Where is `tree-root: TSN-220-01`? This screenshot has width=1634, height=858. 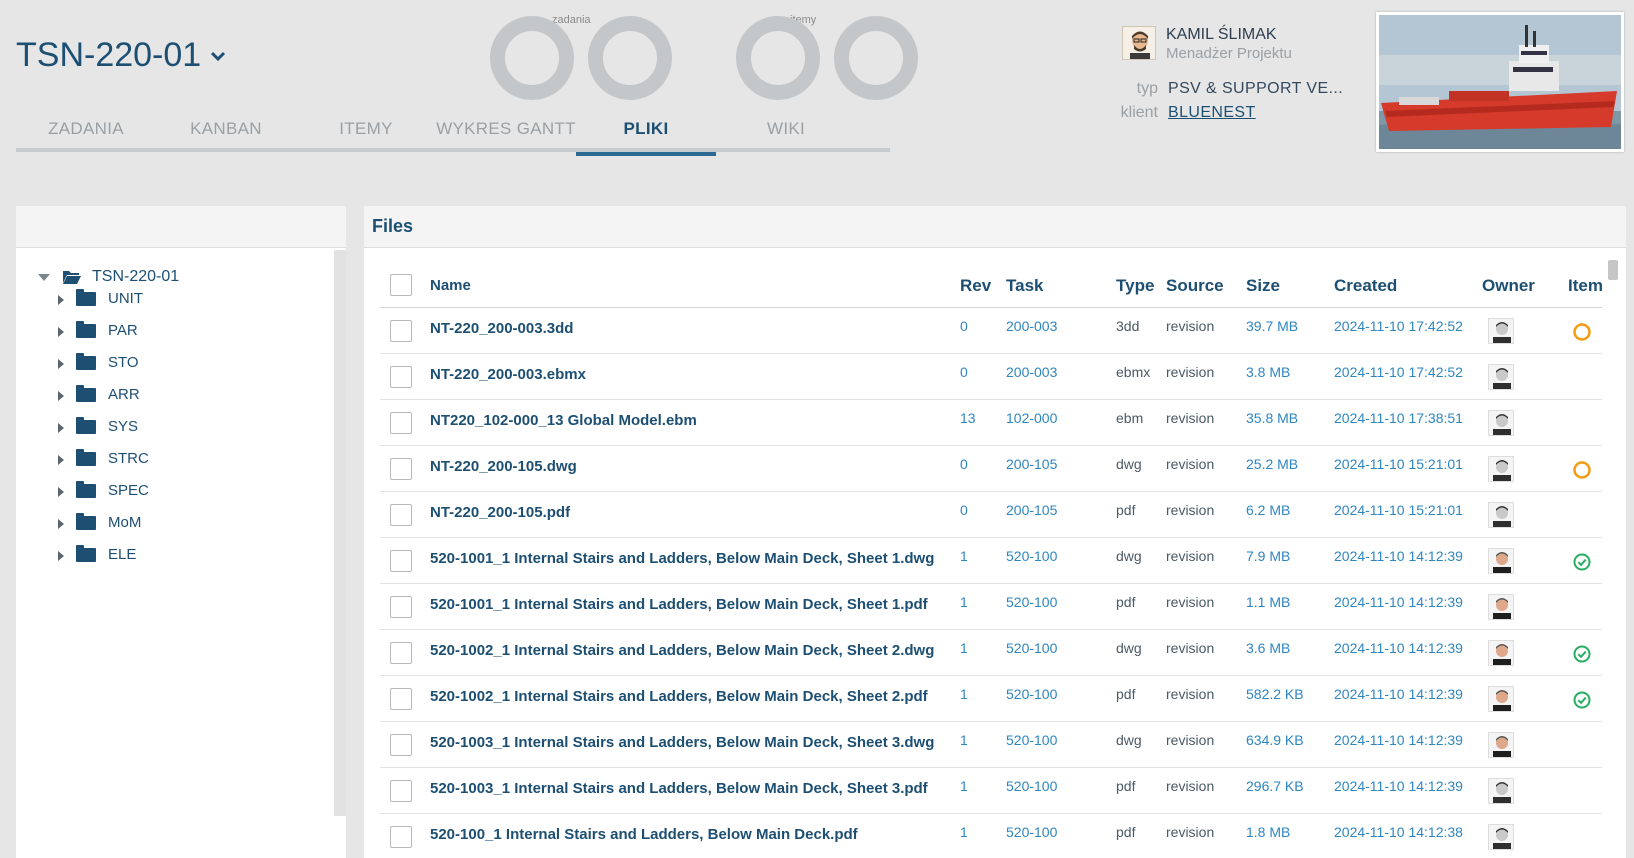
tree-root: TSN-220-01 is located at coordinates (108, 277).